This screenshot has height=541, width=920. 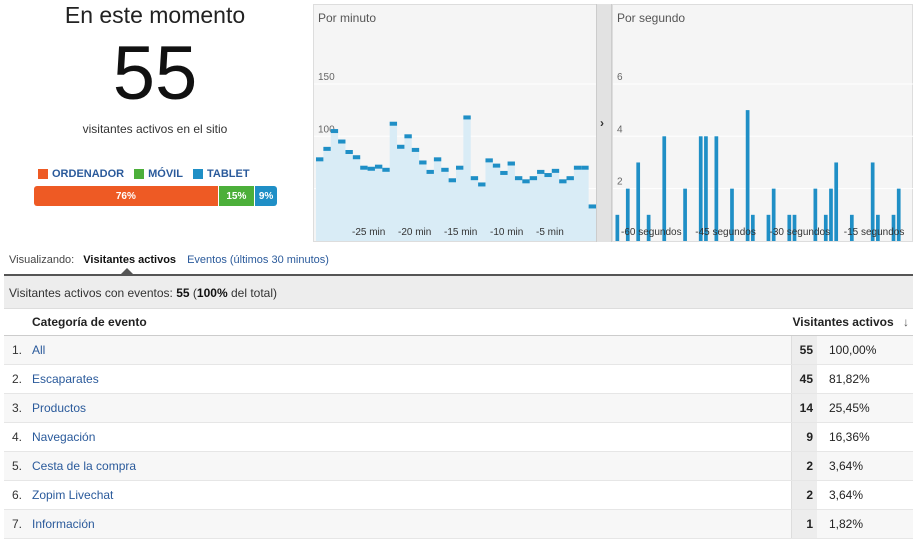 What do you see at coordinates (411, 437) in the screenshot?
I see `row-category-link: Navegación` at bounding box center [411, 437].